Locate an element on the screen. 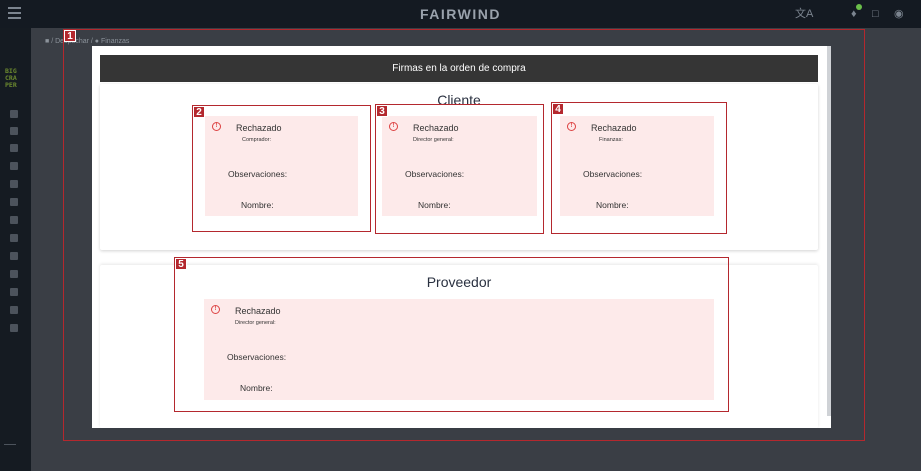  sidebar-item-orders-icon is located at coordinates (14, 131).